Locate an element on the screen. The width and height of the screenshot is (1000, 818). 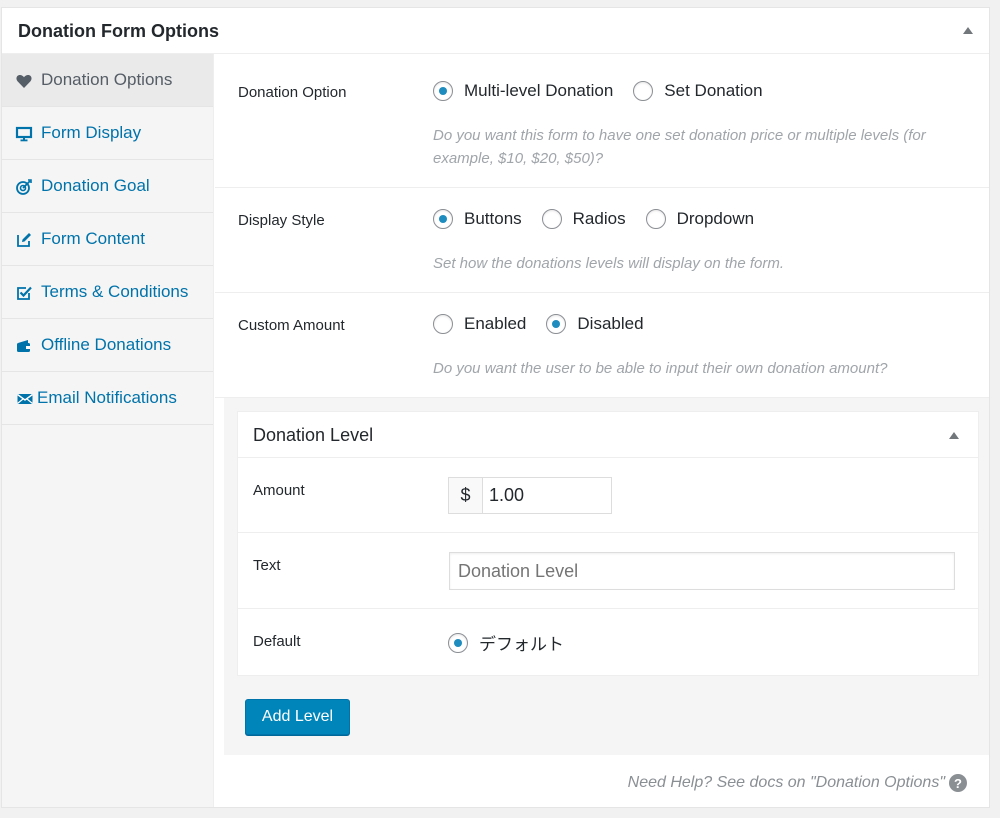
sidebar-item-donation-options: Donation Options is located at coordinates (107, 80).